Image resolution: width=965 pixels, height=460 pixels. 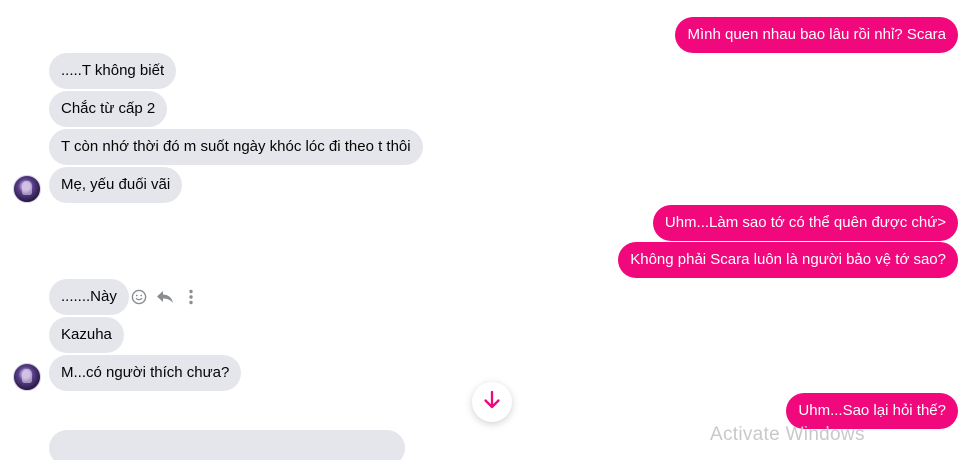 I want to click on outgoing-message-bubble: Mình quen nhau bao lâu rồi nhỉ? Scara, so click(x=816, y=35).